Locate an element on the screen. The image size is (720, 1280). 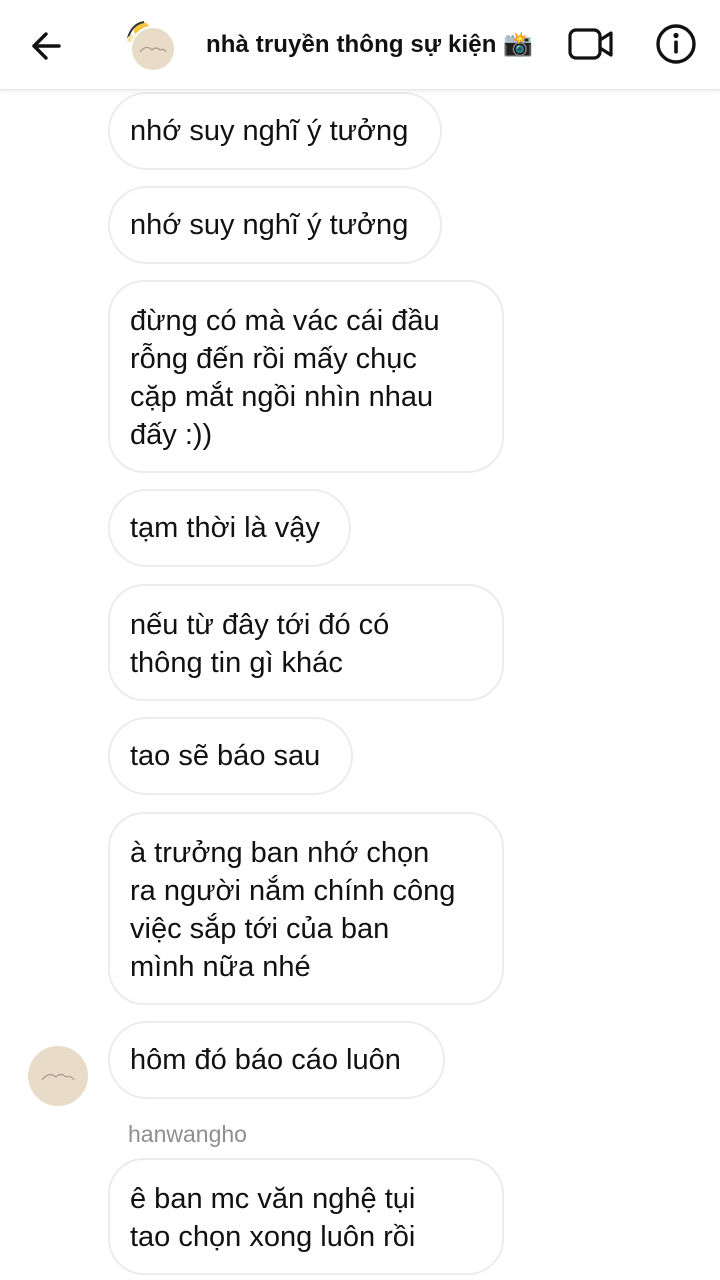
message-line: ê ban mc văn nghệ tụi is located at coordinates (273, 1199).